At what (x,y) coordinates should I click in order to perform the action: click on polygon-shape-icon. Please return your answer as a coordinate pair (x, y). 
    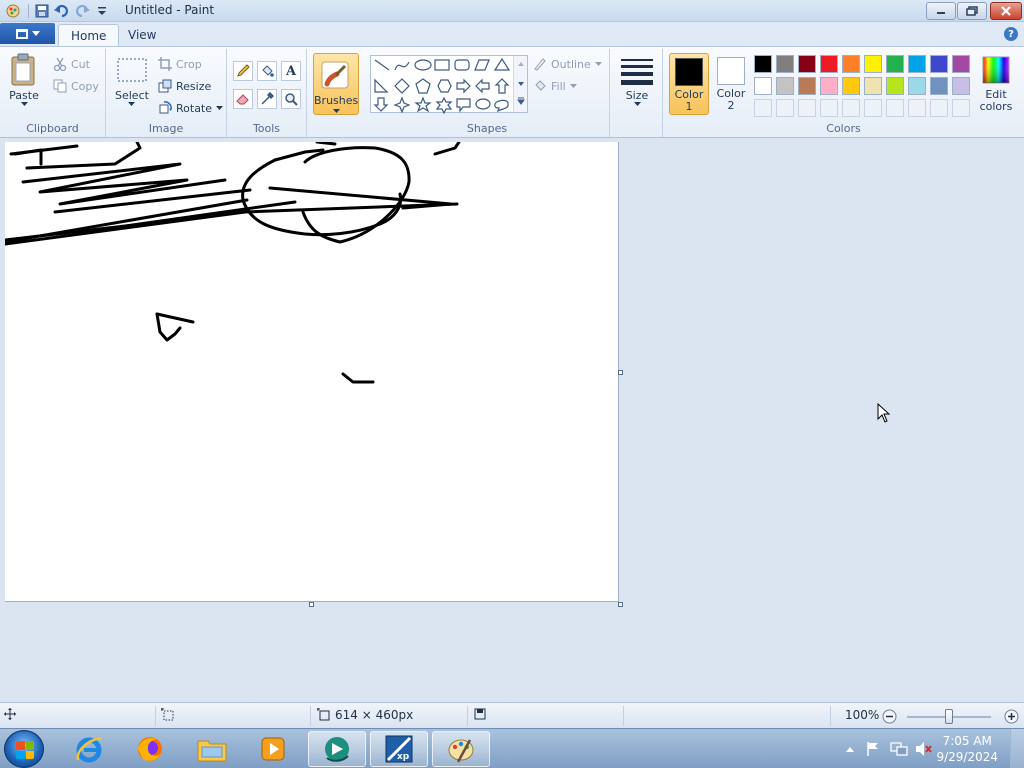
    Looking at the image, I should click on (482, 65).